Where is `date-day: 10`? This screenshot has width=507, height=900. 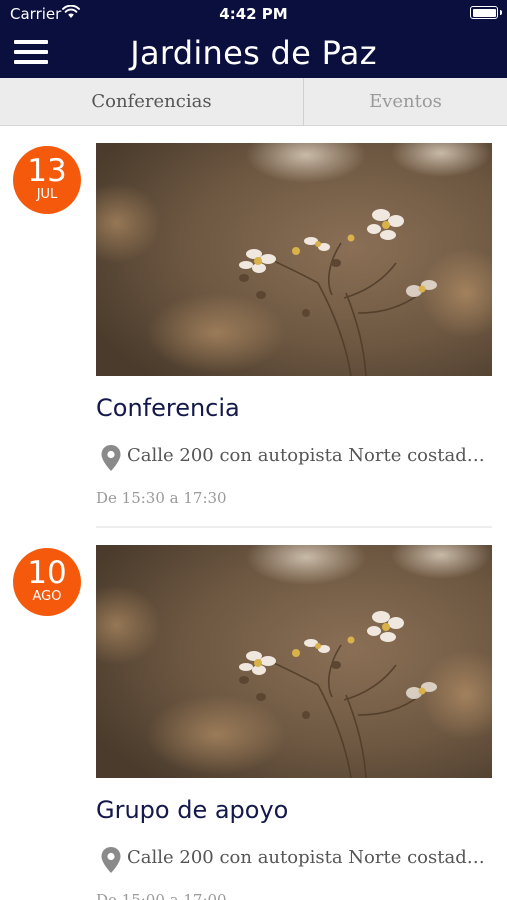 date-day: 10 is located at coordinates (47, 573).